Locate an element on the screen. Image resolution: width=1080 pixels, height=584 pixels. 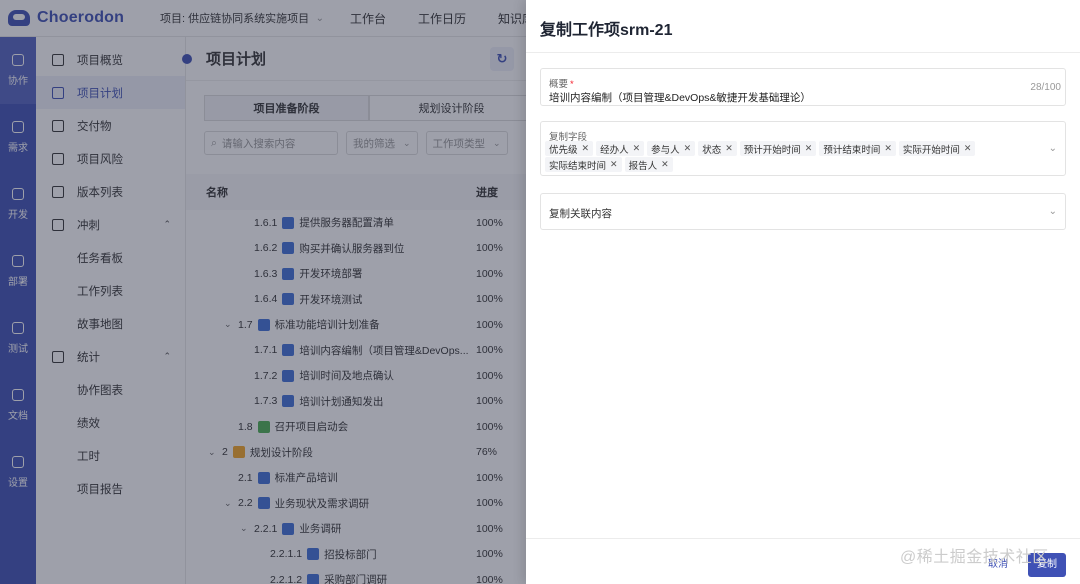
field-tag-label: 实际结束时间 is located at coordinates (578, 166).